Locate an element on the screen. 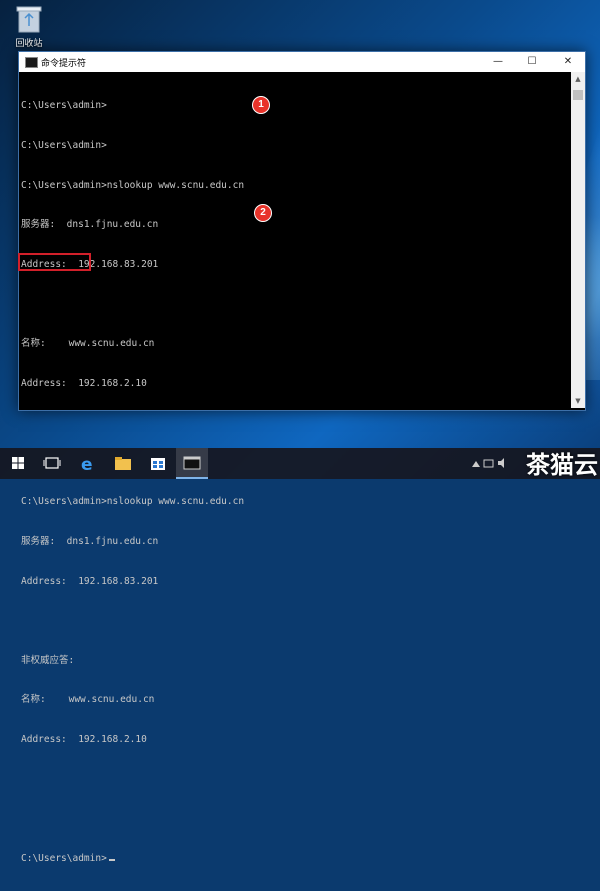  recycle-bin-icon is located at coordinates (29, 19).